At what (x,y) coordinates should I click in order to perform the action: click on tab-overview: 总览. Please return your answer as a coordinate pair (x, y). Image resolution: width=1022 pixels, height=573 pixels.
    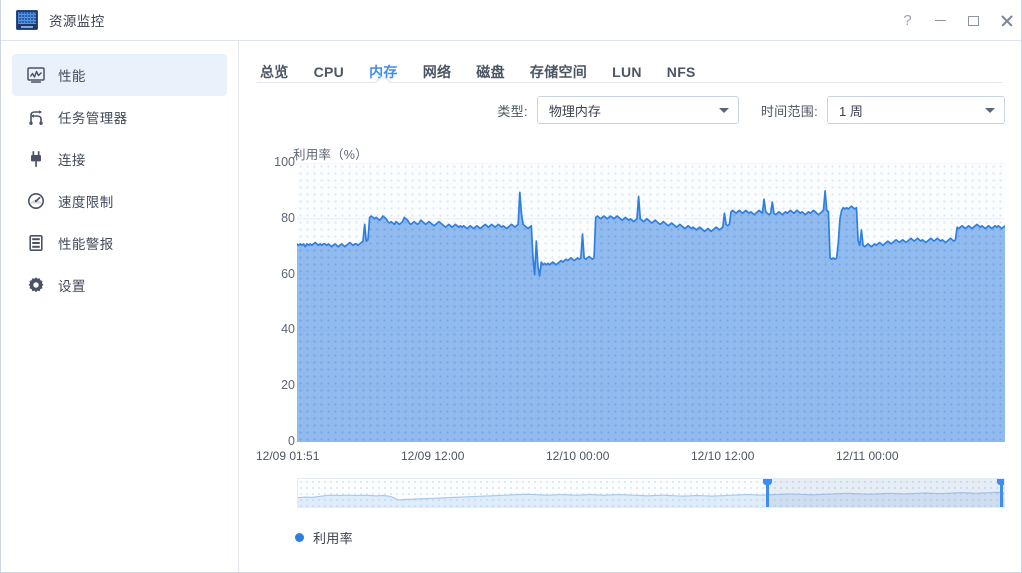
    Looking at the image, I should click on (274, 73).